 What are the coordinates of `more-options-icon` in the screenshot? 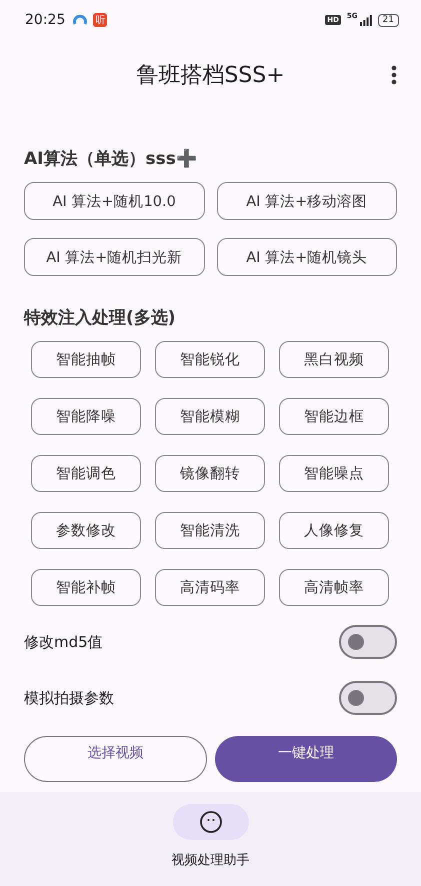 It's located at (394, 75).